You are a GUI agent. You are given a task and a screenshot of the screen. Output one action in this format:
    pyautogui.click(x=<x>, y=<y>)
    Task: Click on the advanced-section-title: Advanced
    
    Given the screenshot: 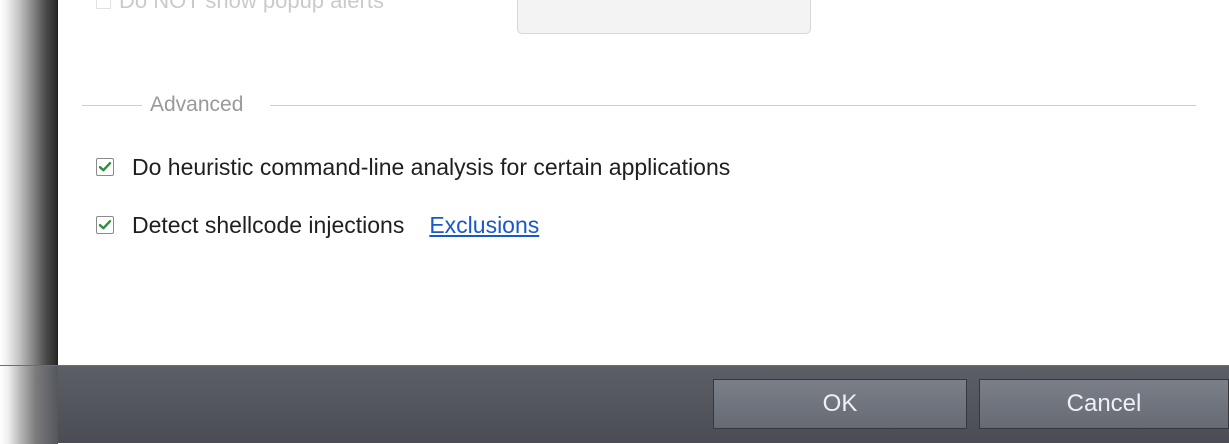 What is the action you would take?
    pyautogui.click(x=197, y=104)
    